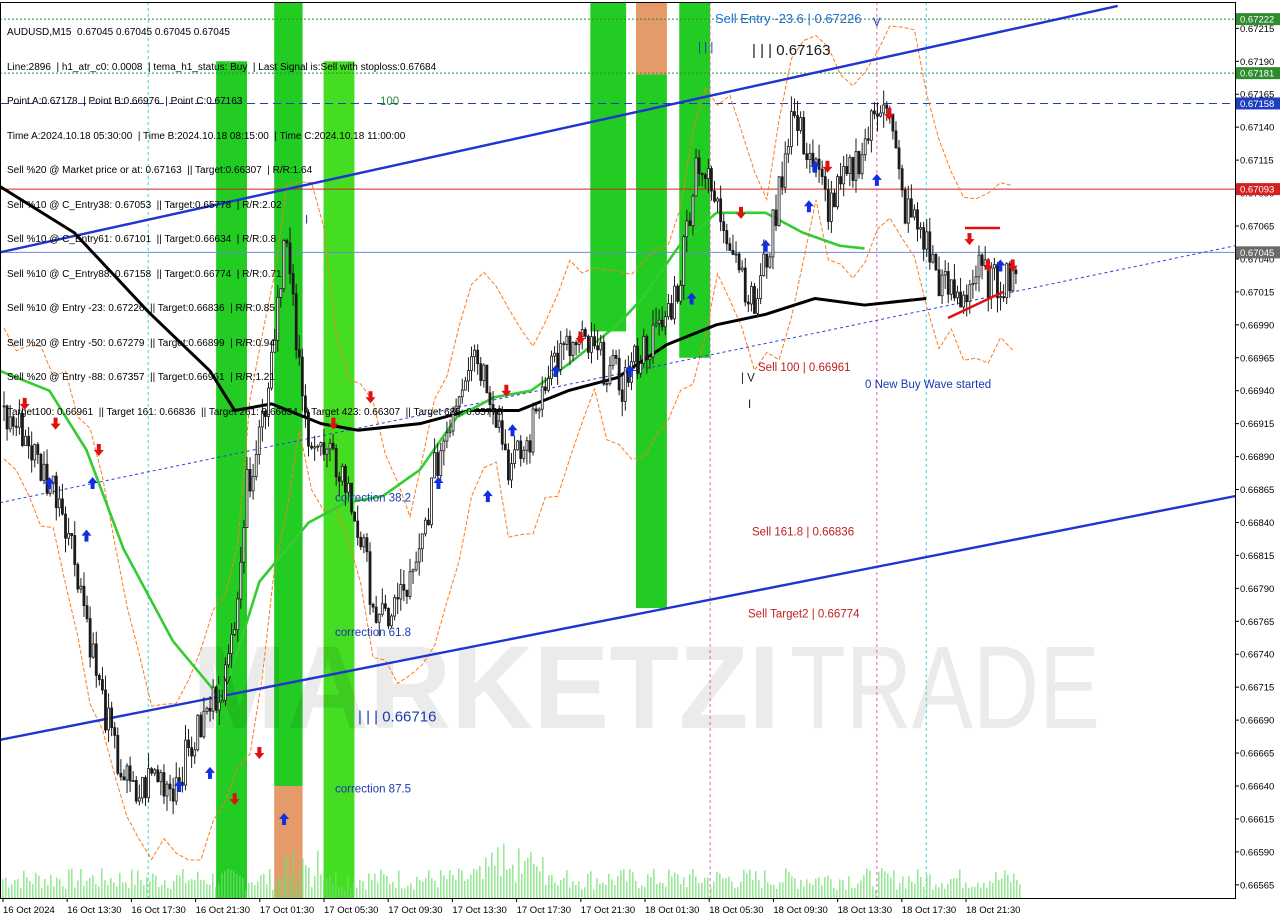 The width and height of the screenshot is (1280, 920). What do you see at coordinates (1257, 190) in the screenshot?
I see `price-badge-label: 0.67093` at bounding box center [1257, 190].